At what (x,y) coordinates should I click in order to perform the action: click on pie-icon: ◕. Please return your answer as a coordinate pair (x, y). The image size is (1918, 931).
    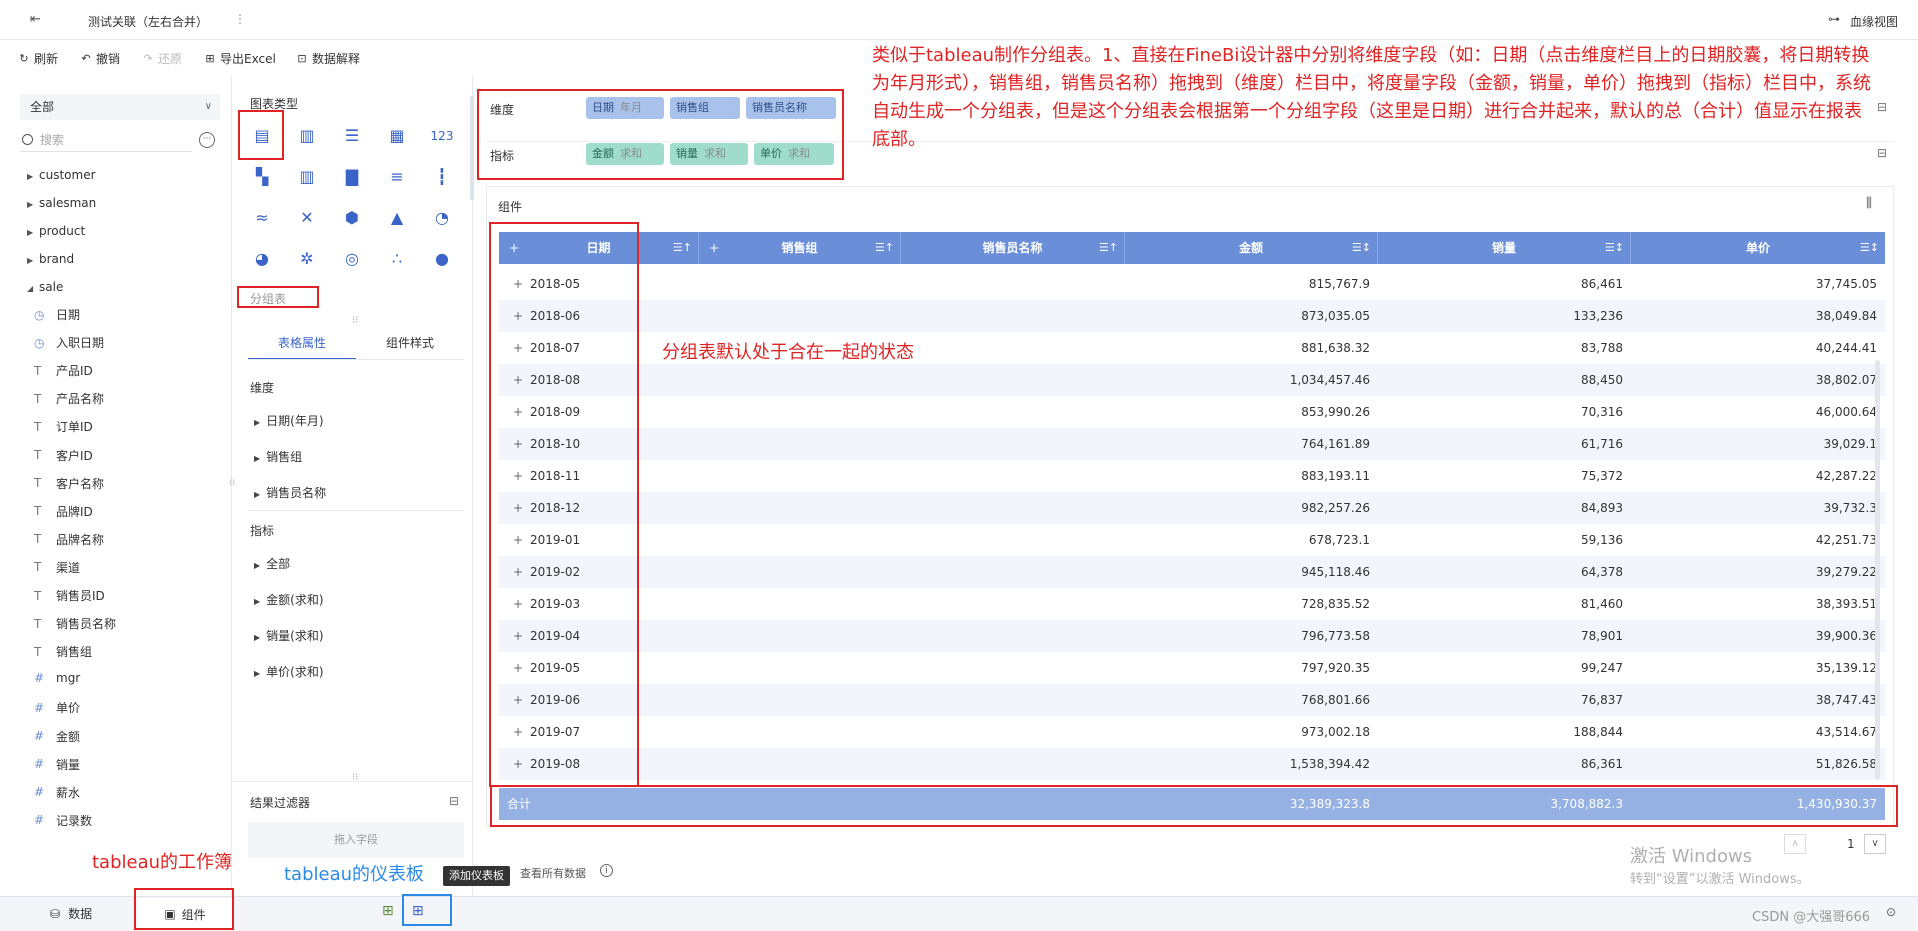
    Looking at the image, I should click on (262, 259).